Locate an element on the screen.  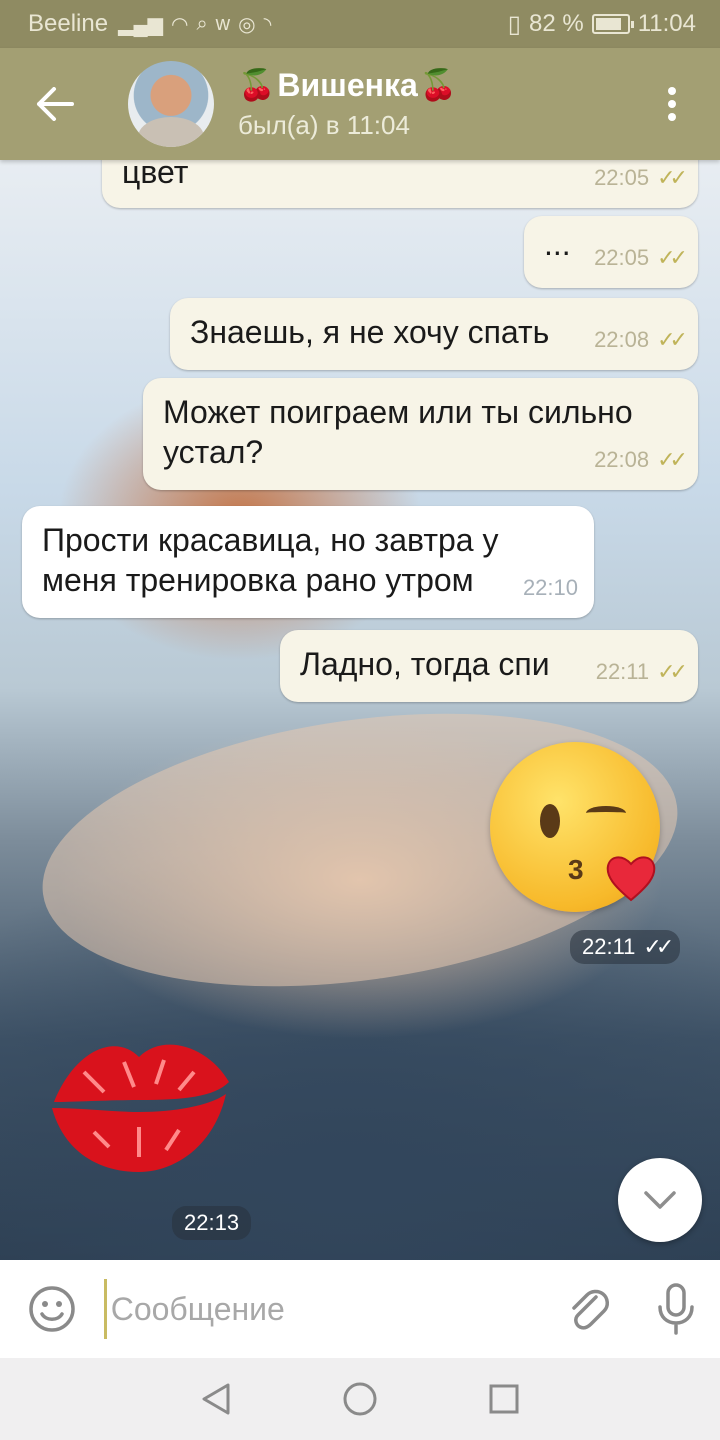
last-seen-status: был(а) в 11:04 is located at coordinates (324, 125).